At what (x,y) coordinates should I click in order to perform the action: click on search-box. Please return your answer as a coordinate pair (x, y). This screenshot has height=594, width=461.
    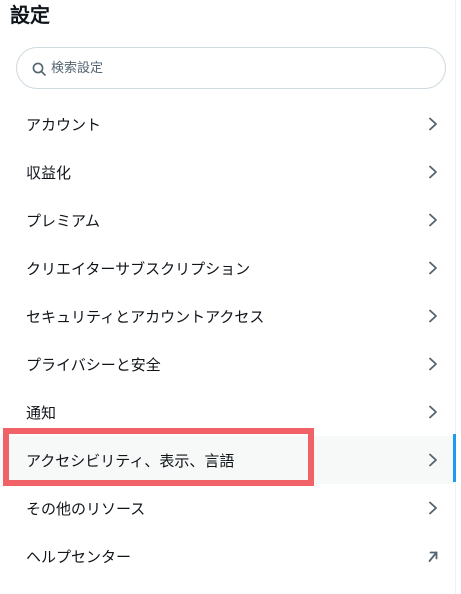
    Looking at the image, I should click on (231, 68).